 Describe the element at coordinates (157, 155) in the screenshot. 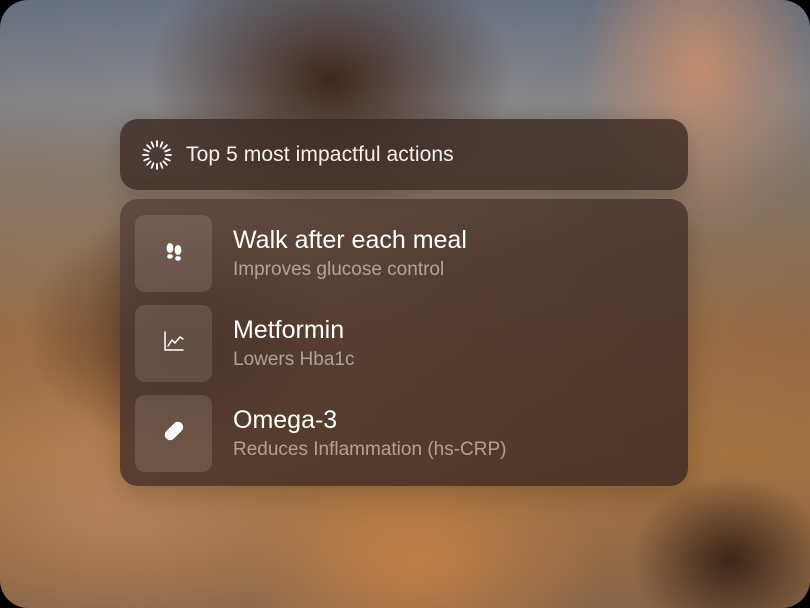

I see `loader-icon` at that location.